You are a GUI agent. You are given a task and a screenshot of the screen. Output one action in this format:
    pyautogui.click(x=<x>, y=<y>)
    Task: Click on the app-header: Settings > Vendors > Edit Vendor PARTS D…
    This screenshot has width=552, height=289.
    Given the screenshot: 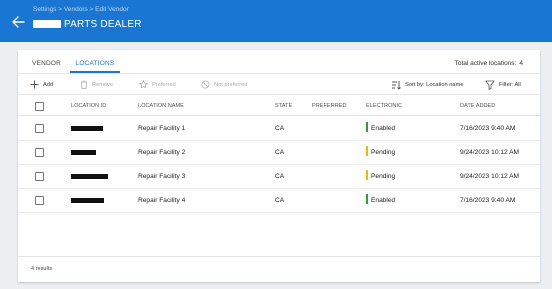 What is the action you would take?
    pyautogui.click(x=276, y=21)
    